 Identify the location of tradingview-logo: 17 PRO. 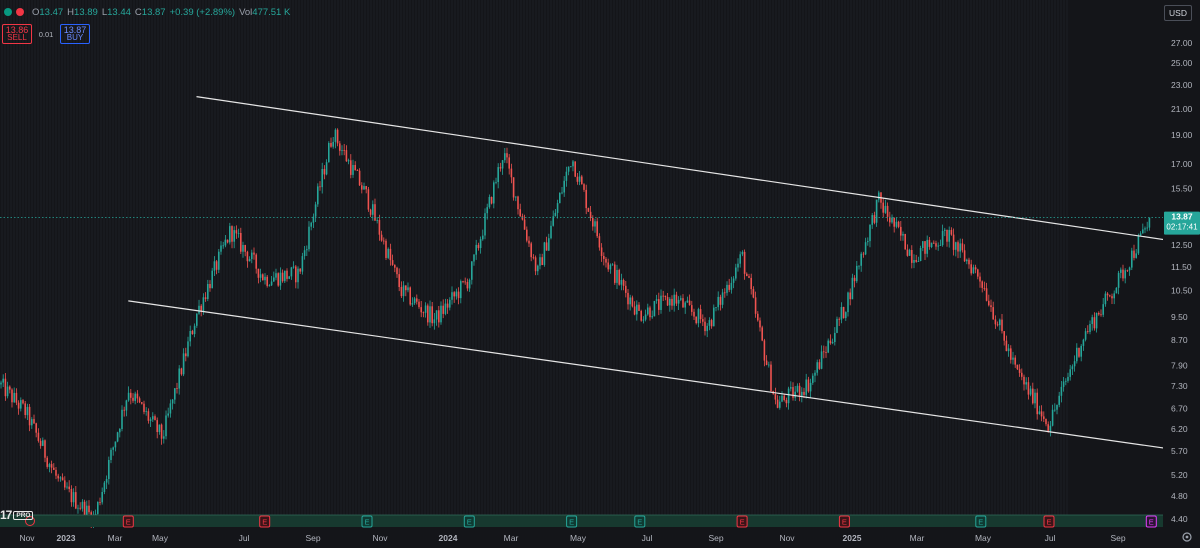
(17, 515).